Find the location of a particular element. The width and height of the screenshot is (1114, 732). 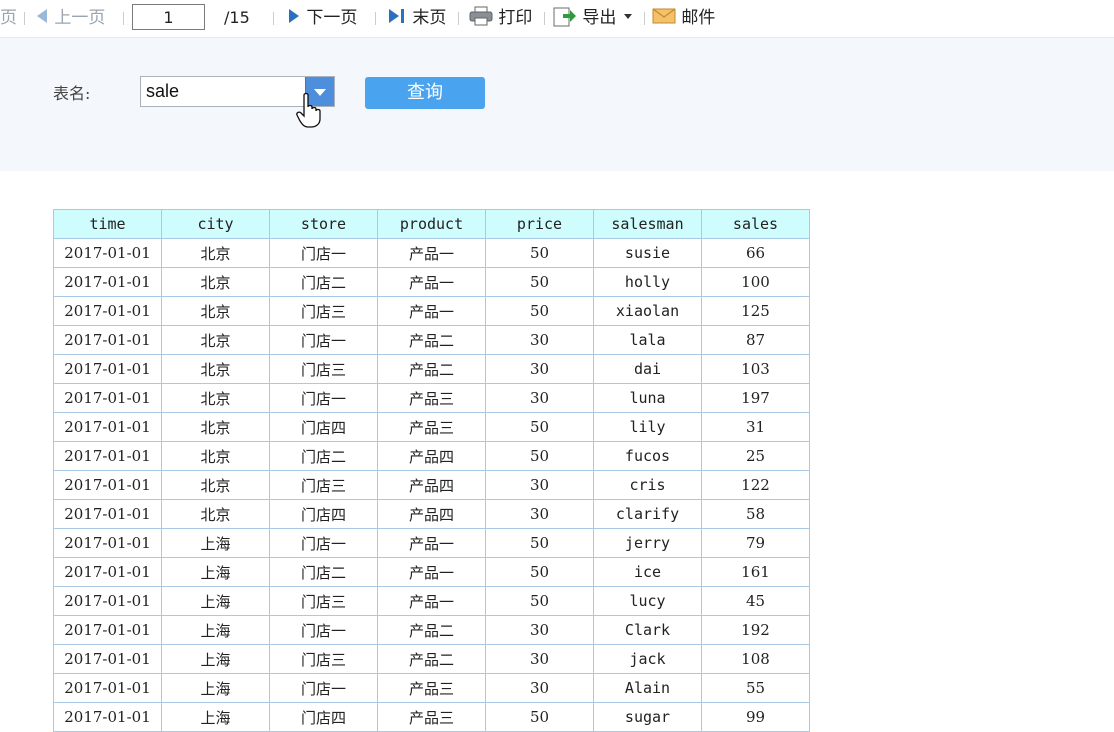

column-header-price: price is located at coordinates (539, 224).